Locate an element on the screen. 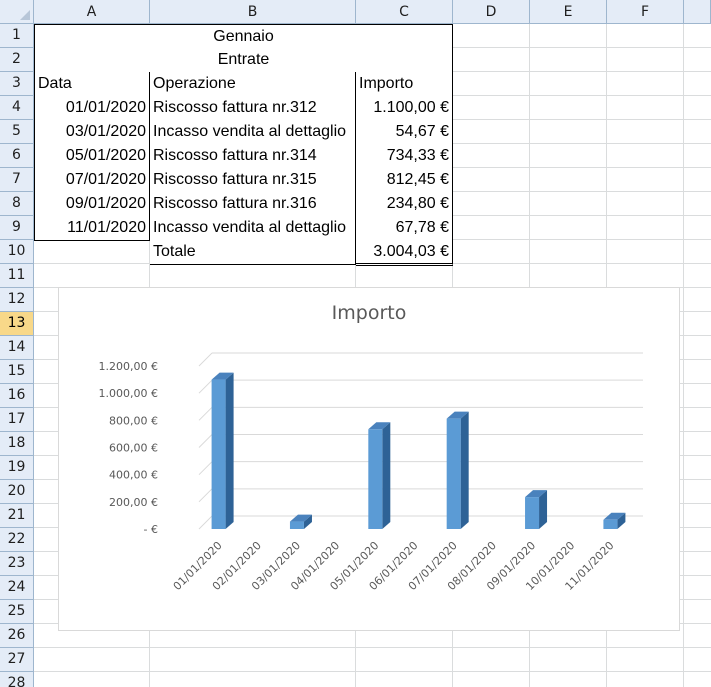  cell-date: 01/01/2020 is located at coordinates (92, 108).